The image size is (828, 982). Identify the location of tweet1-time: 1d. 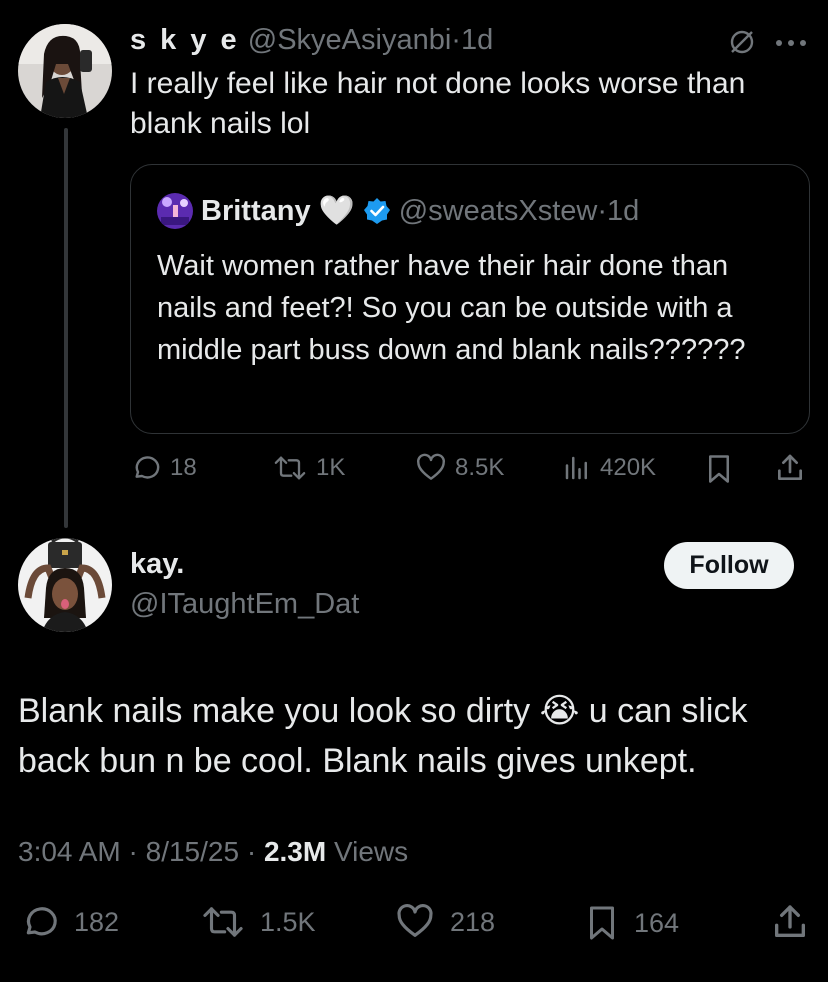
(477, 40).